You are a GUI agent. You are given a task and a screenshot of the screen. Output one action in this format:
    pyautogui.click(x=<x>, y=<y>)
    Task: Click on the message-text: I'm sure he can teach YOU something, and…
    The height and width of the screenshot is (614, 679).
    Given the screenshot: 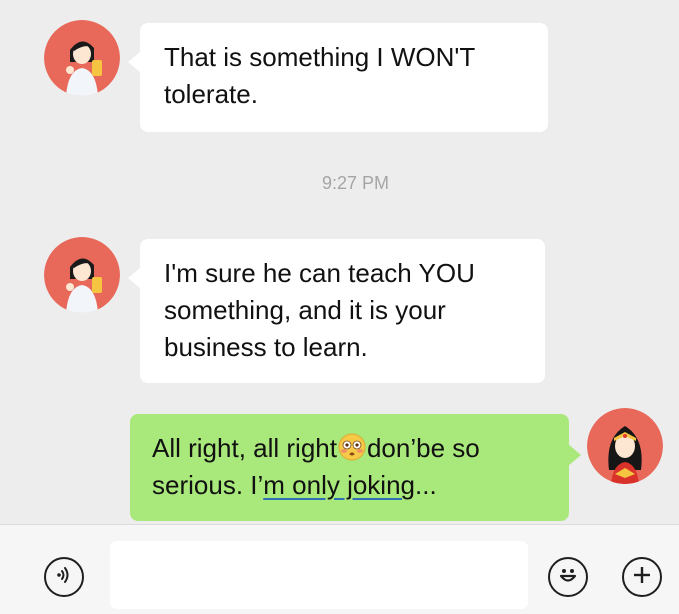 What is the action you would take?
    pyautogui.click(x=319, y=310)
    